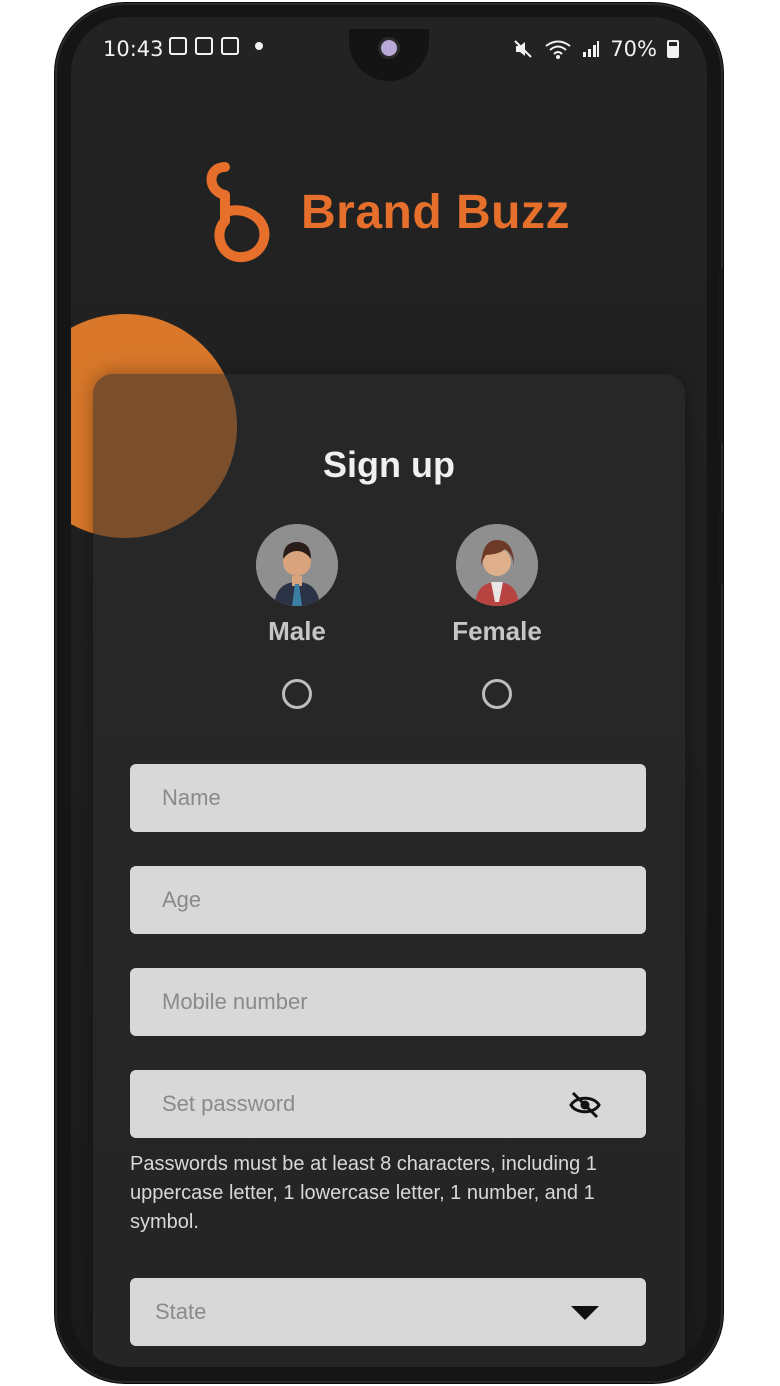 This screenshot has height=1386, width=780. I want to click on battery-percent: 70%, so click(633, 49).